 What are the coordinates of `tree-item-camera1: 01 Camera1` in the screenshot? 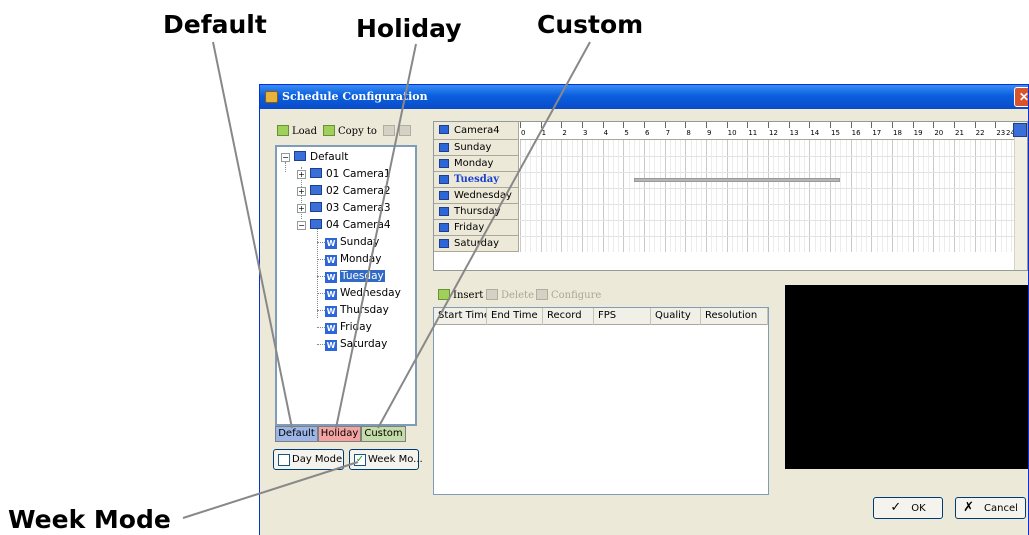 It's located at (350, 174).